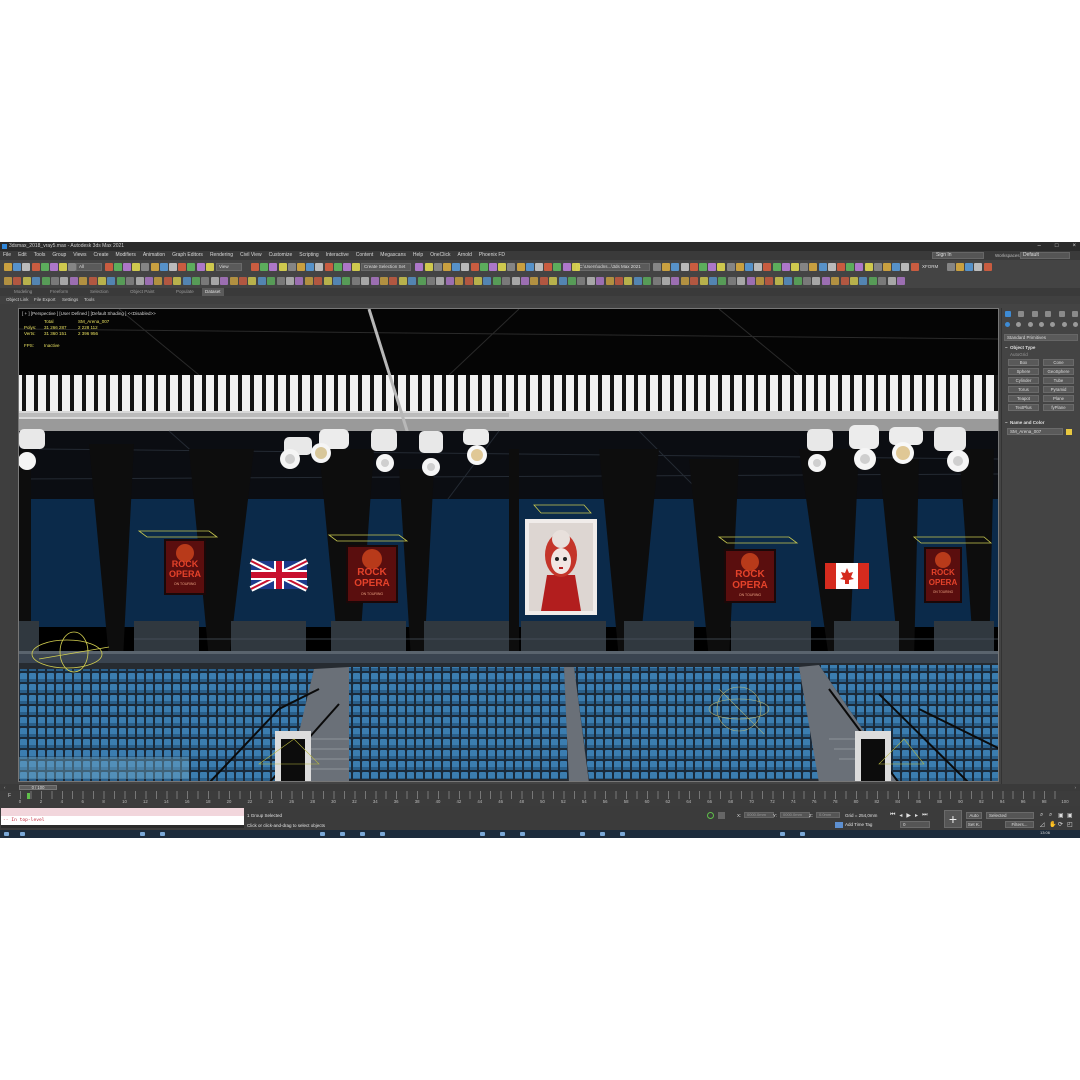 This screenshot has width=1080, height=1080. I want to click on lights-icon, so click(1030, 324).